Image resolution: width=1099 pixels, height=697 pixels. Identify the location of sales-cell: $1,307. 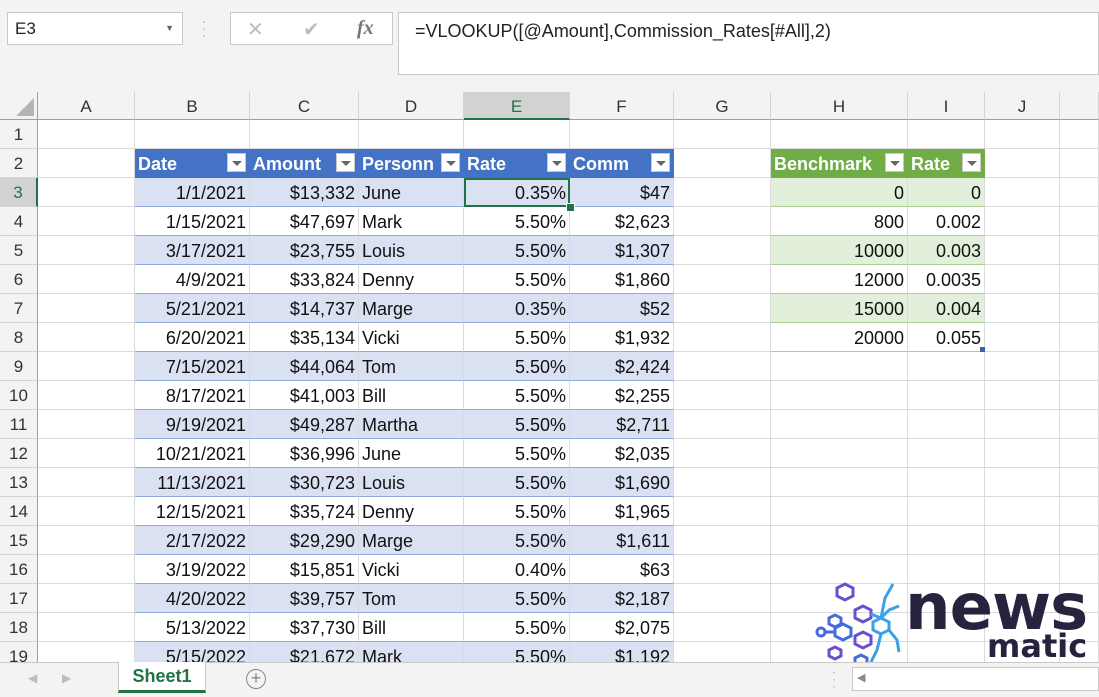
(622, 250).